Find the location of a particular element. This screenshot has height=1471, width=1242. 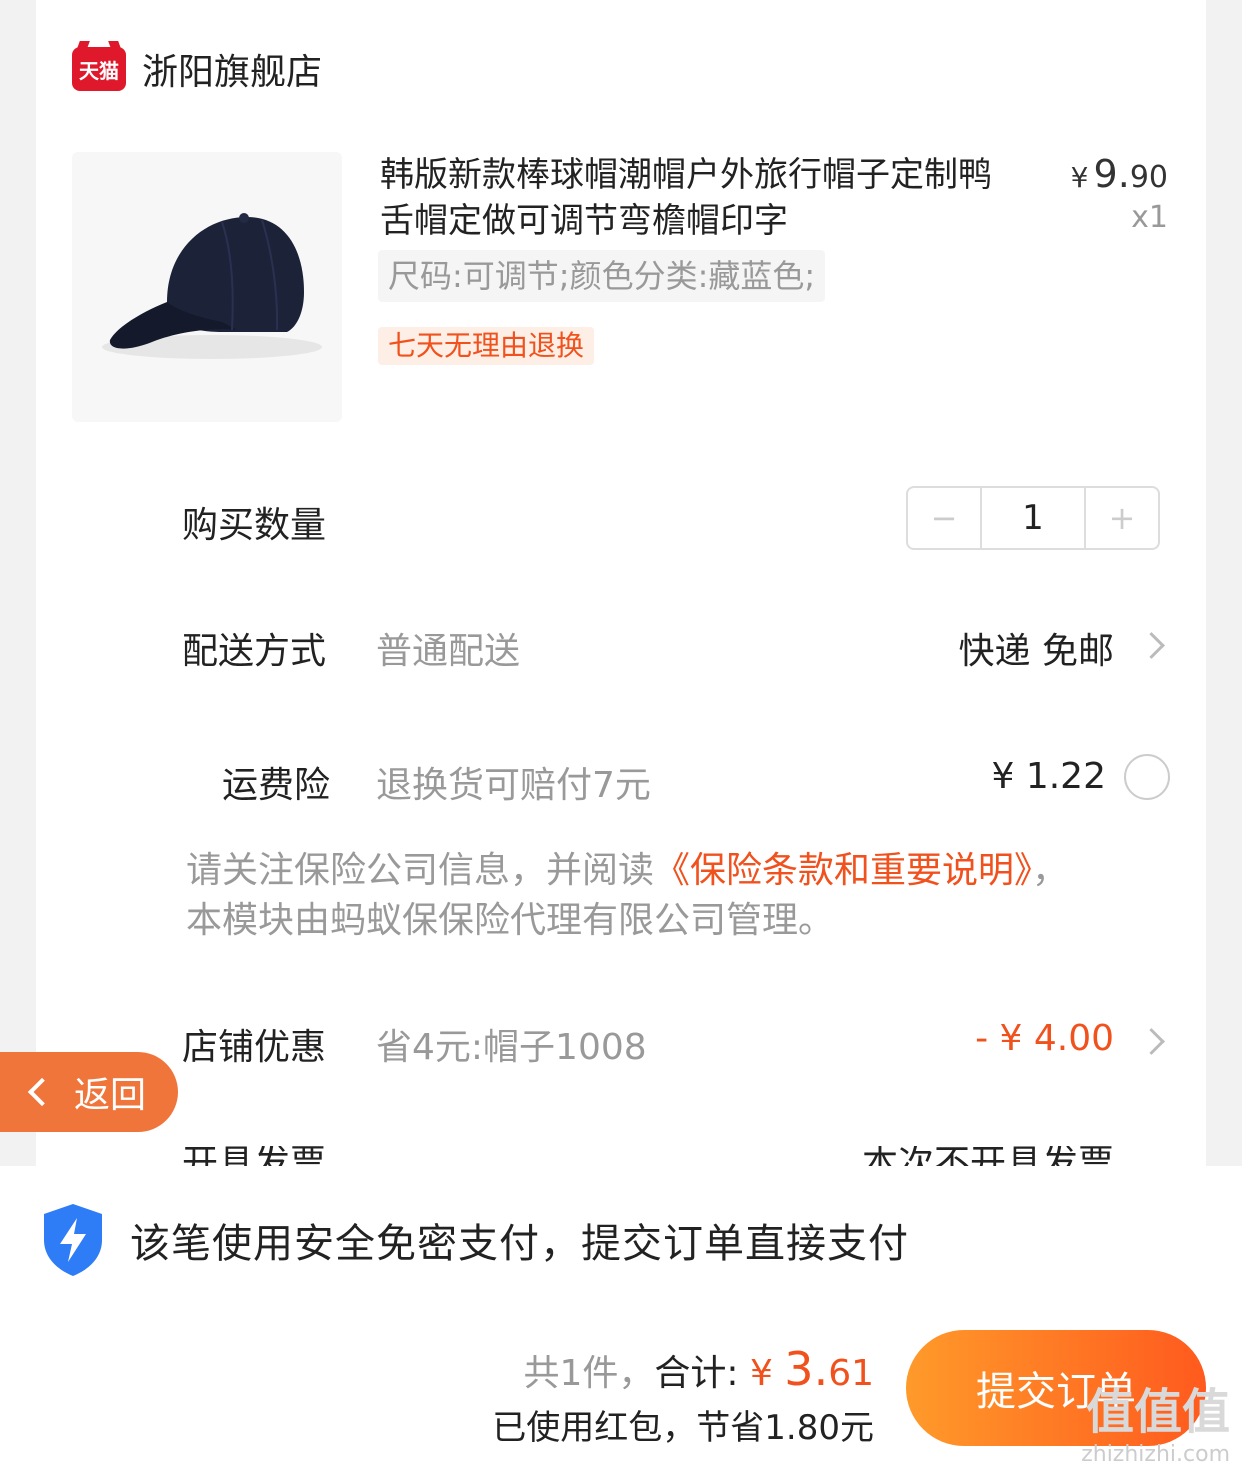

watermark: 值值值 zhizhizhi.com is located at coordinates (1155, 1419).